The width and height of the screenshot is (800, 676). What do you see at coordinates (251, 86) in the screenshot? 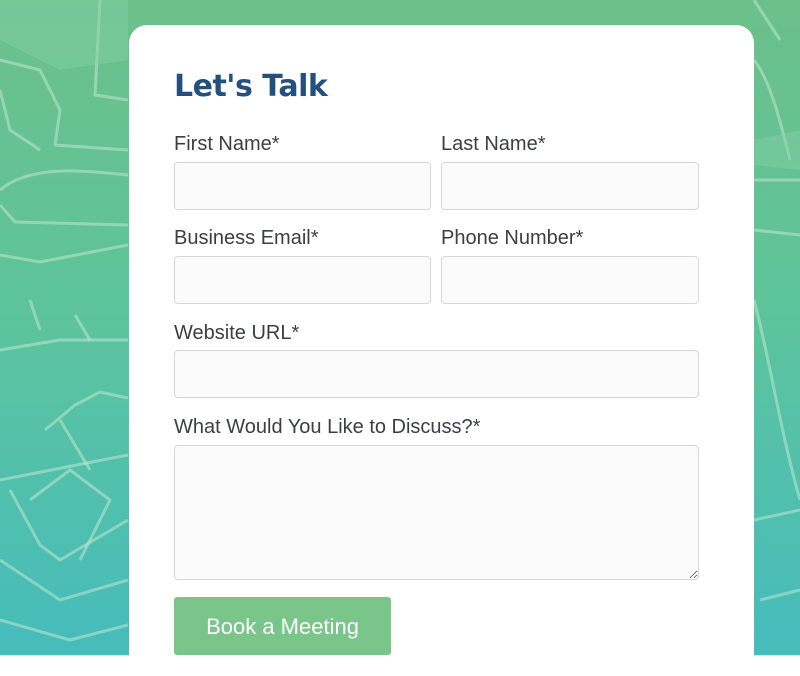
I see `form-title: Let's Talk` at bounding box center [251, 86].